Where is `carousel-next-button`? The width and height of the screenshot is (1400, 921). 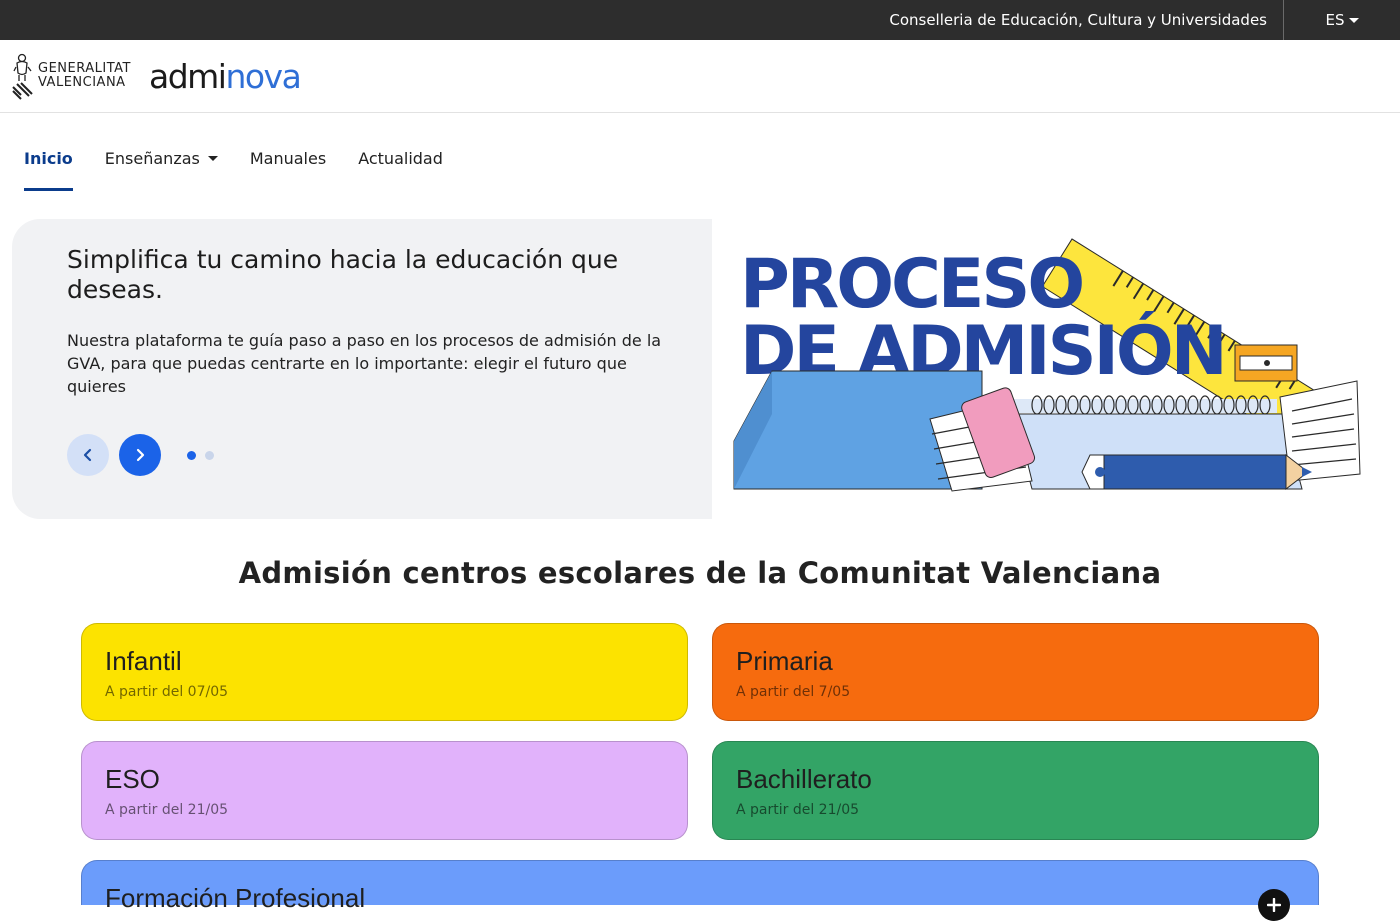
carousel-next-button is located at coordinates (140, 455).